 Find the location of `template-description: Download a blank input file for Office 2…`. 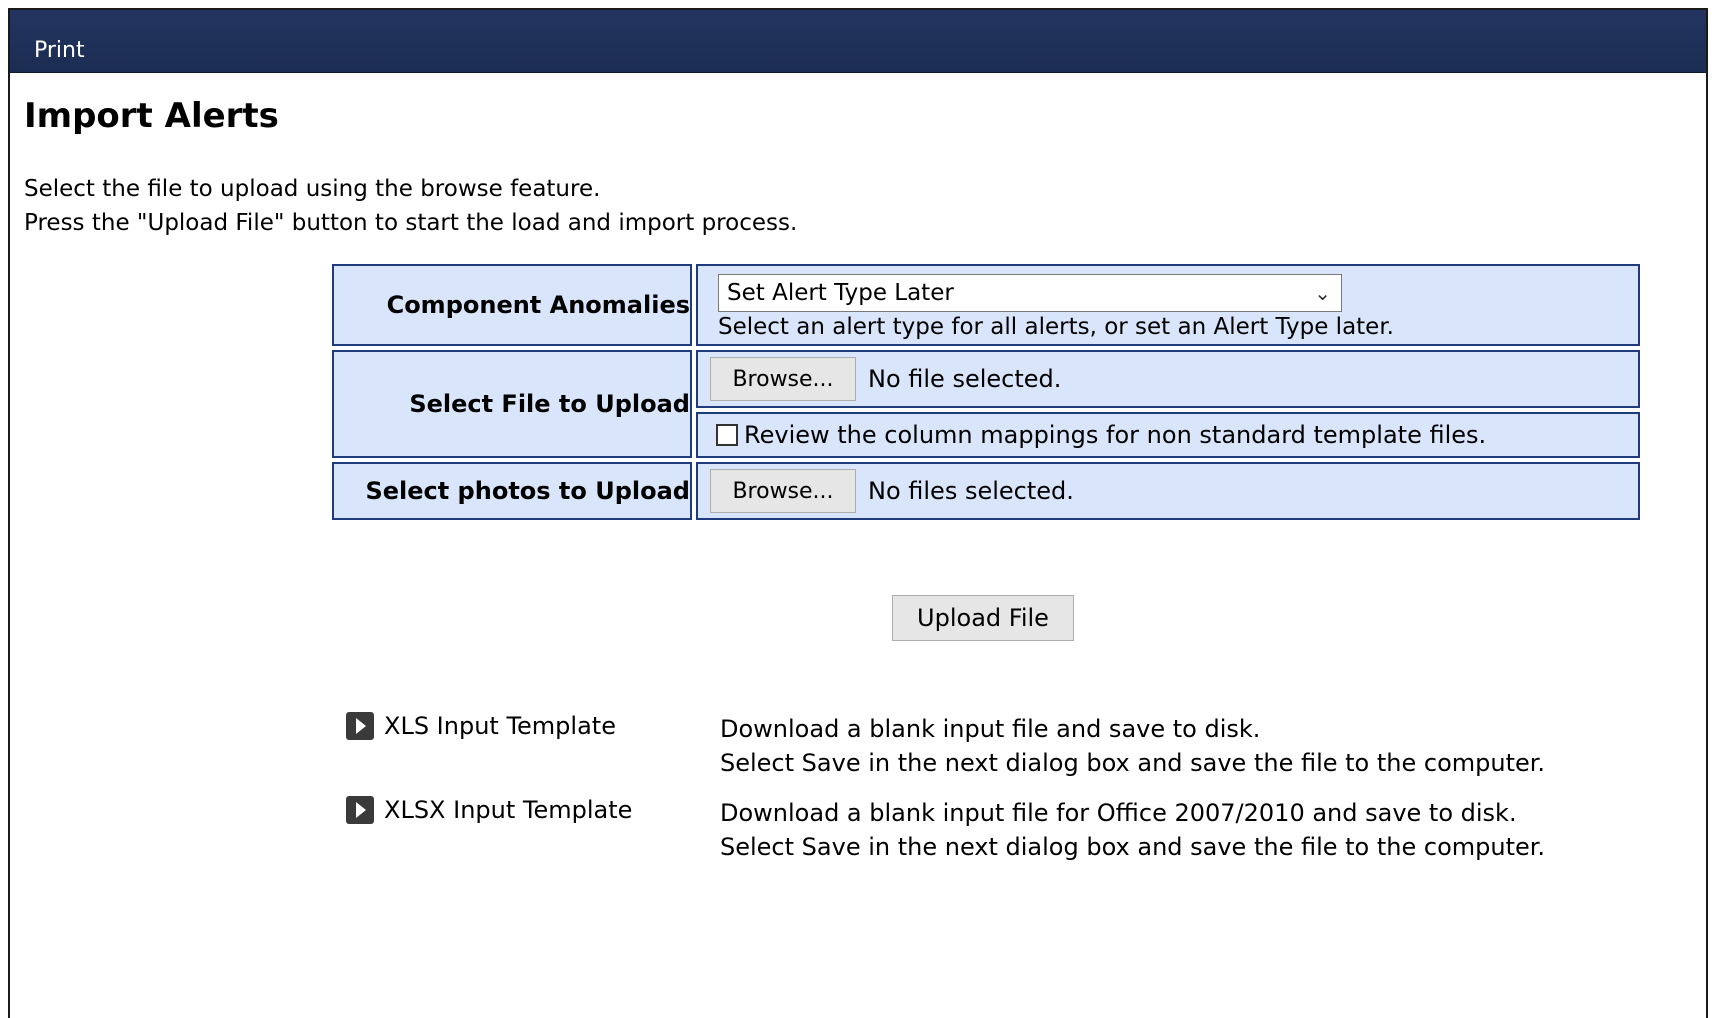

template-description: Download a blank input file for Office 2… is located at coordinates (1132, 830).